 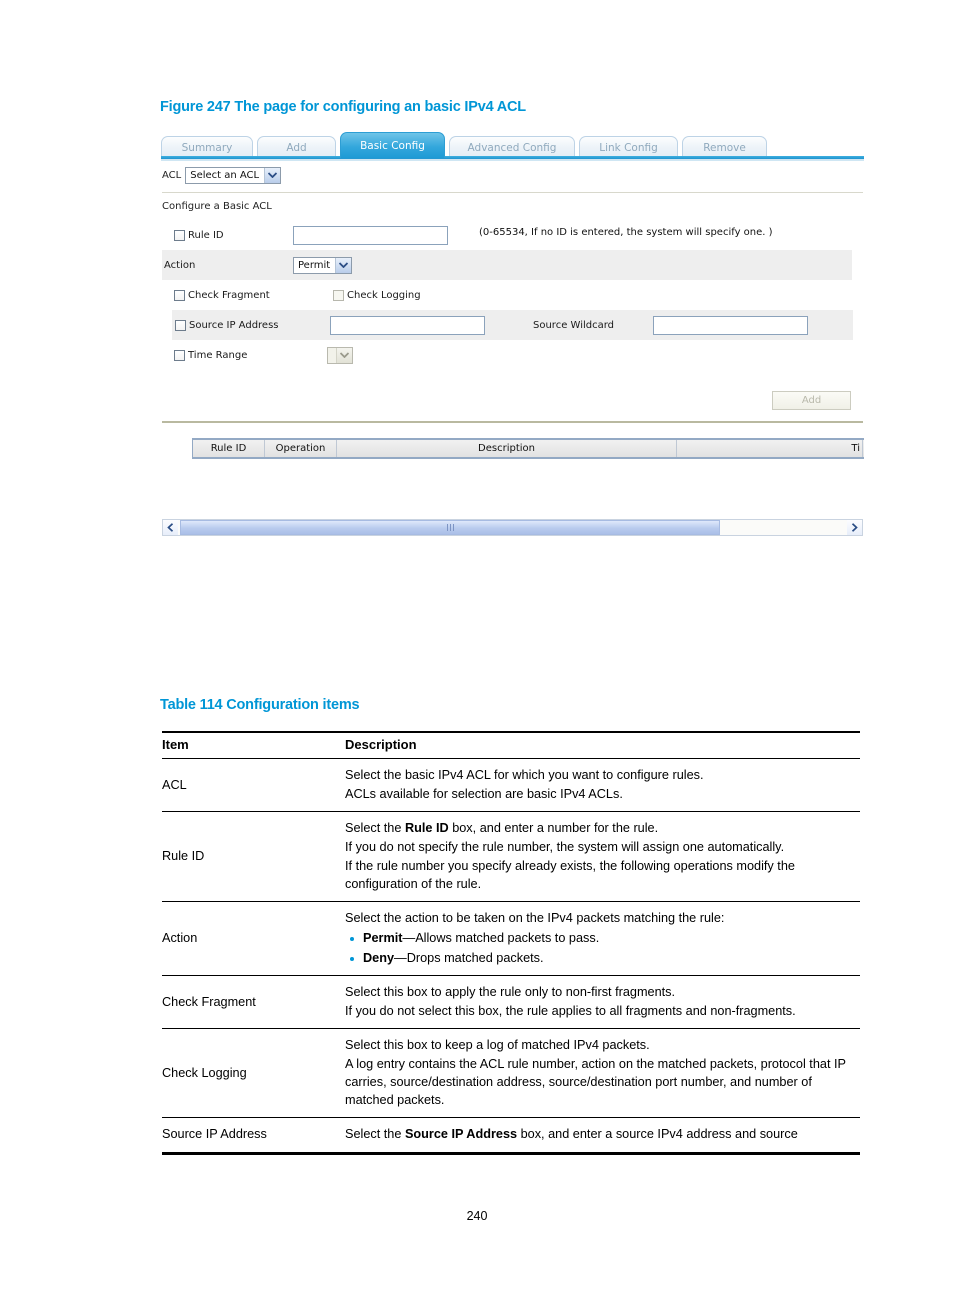 I want to click on tab-remove-label: Remove, so click(x=724, y=148).